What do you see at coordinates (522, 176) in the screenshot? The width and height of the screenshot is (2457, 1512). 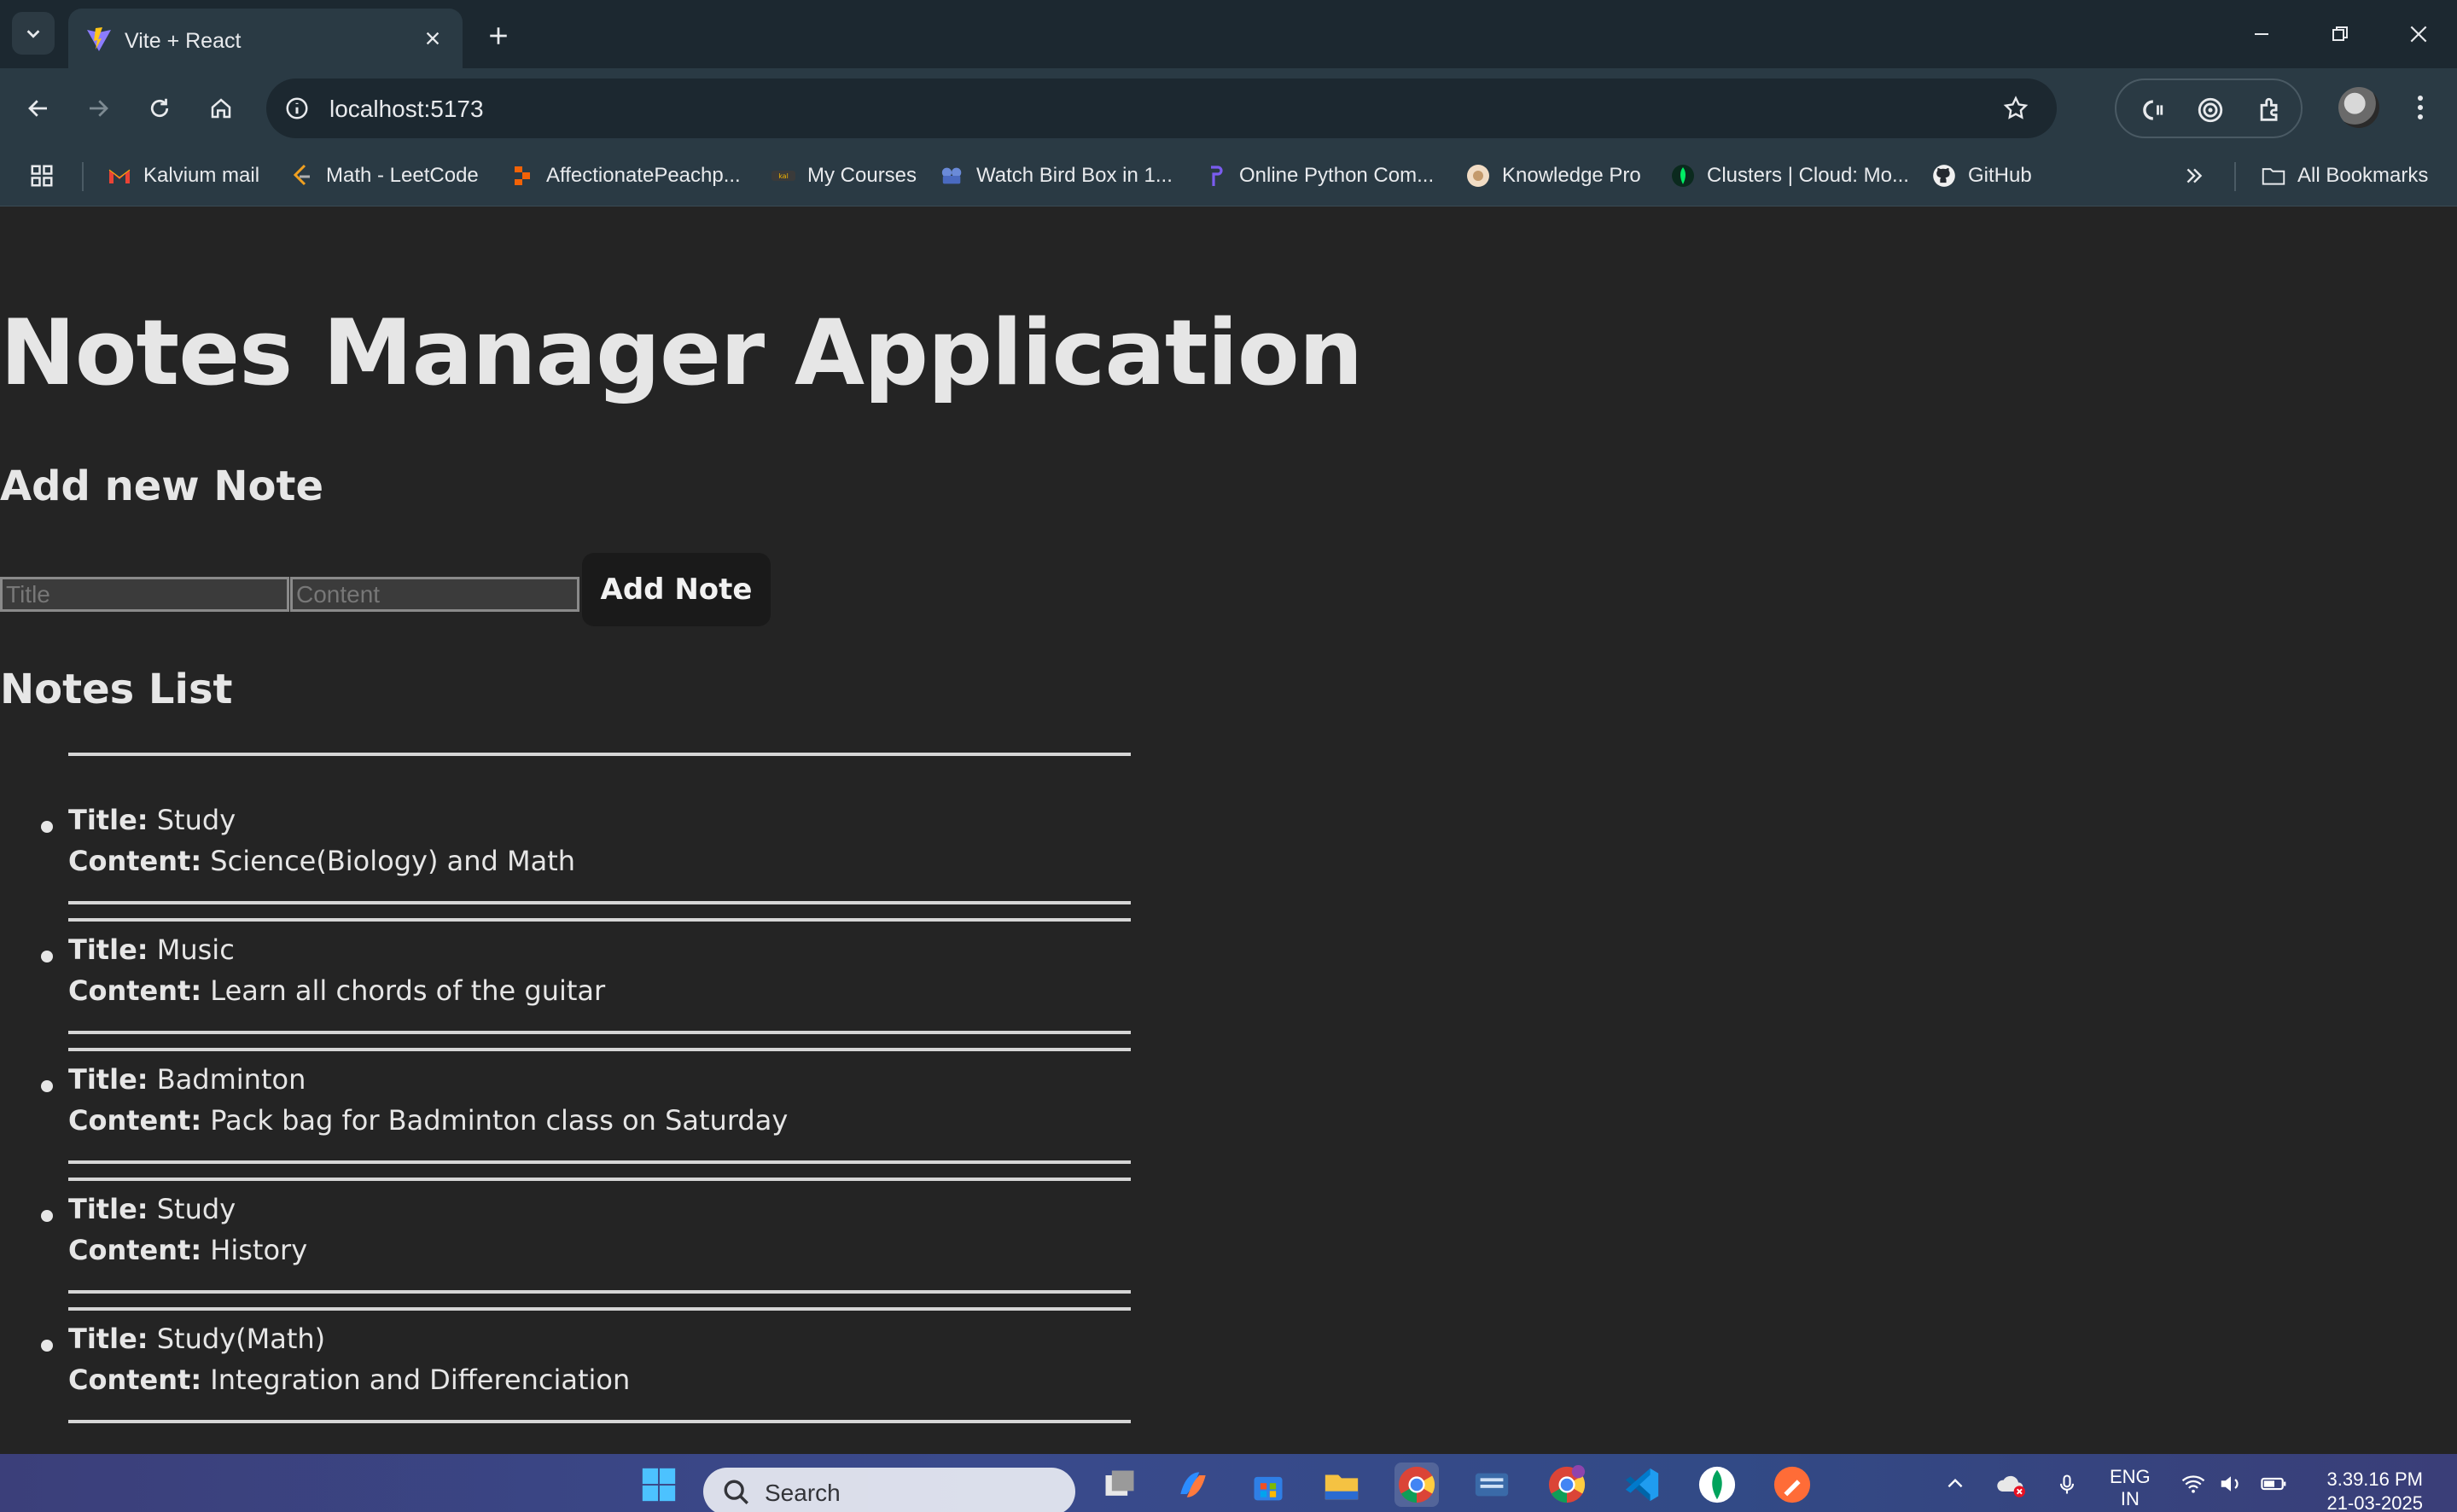 I see `replit-icon` at bounding box center [522, 176].